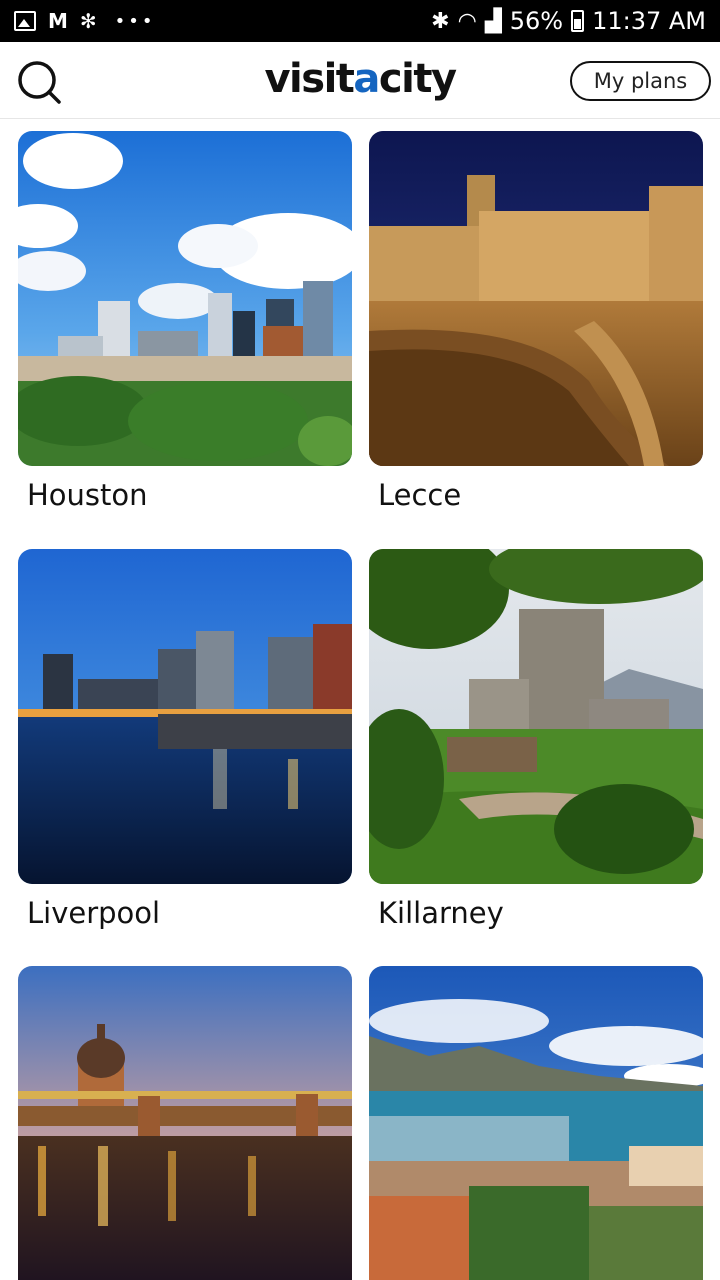  What do you see at coordinates (185, 298) in the screenshot?
I see `city-image-houston` at bounding box center [185, 298].